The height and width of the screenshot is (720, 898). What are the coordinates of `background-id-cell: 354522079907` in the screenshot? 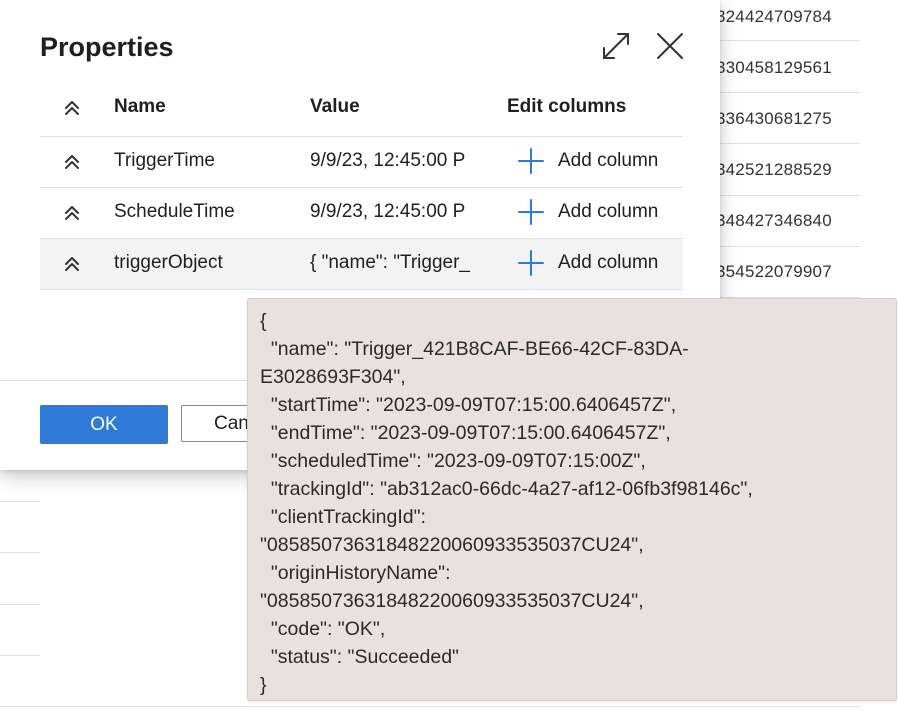 It's located at (774, 271).